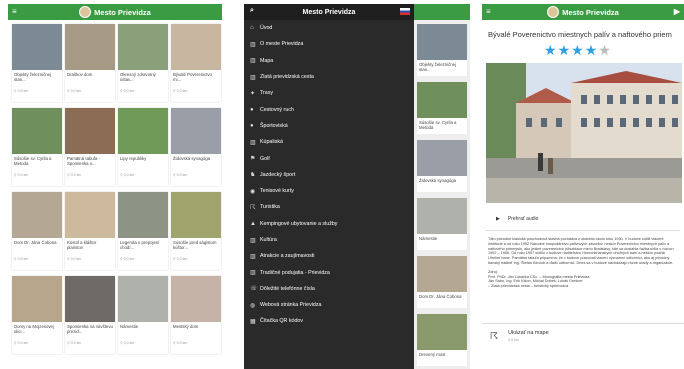 The height and width of the screenshot is (369, 684). What do you see at coordinates (442, 108) in the screenshot?
I see `background-card: Súsošie sv. Cyrila a Metoda` at bounding box center [442, 108].